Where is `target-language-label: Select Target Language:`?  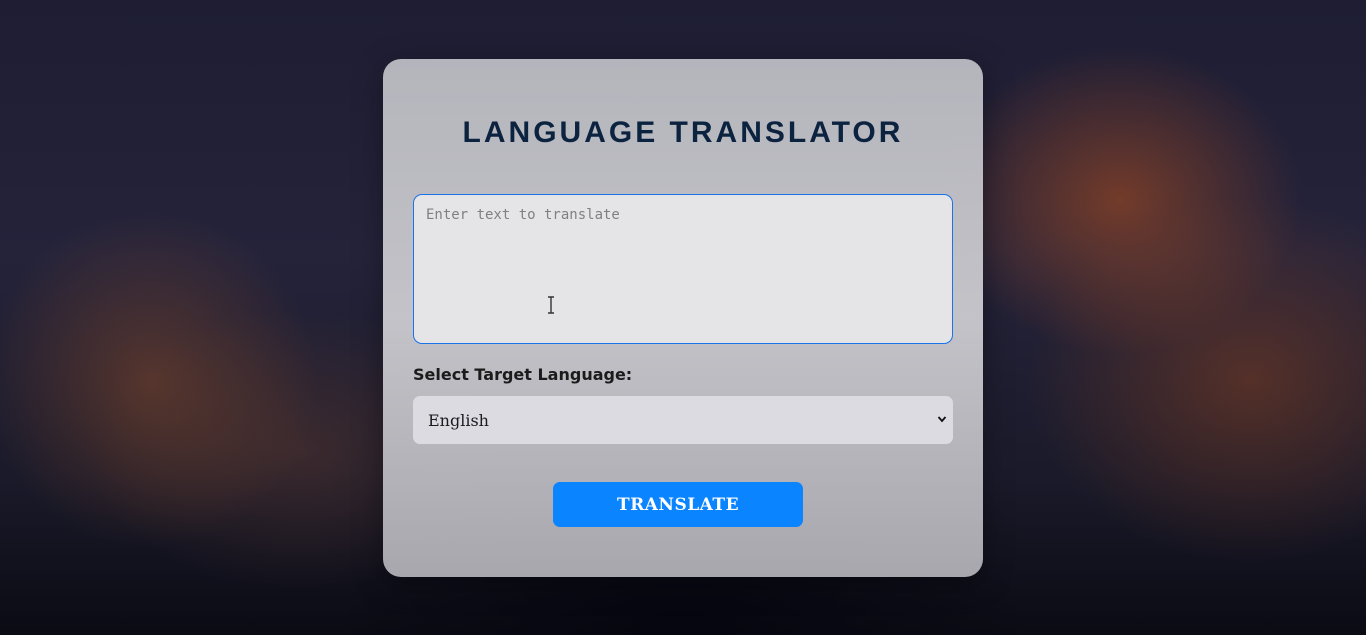
target-language-label: Select Target Language: is located at coordinates (523, 374).